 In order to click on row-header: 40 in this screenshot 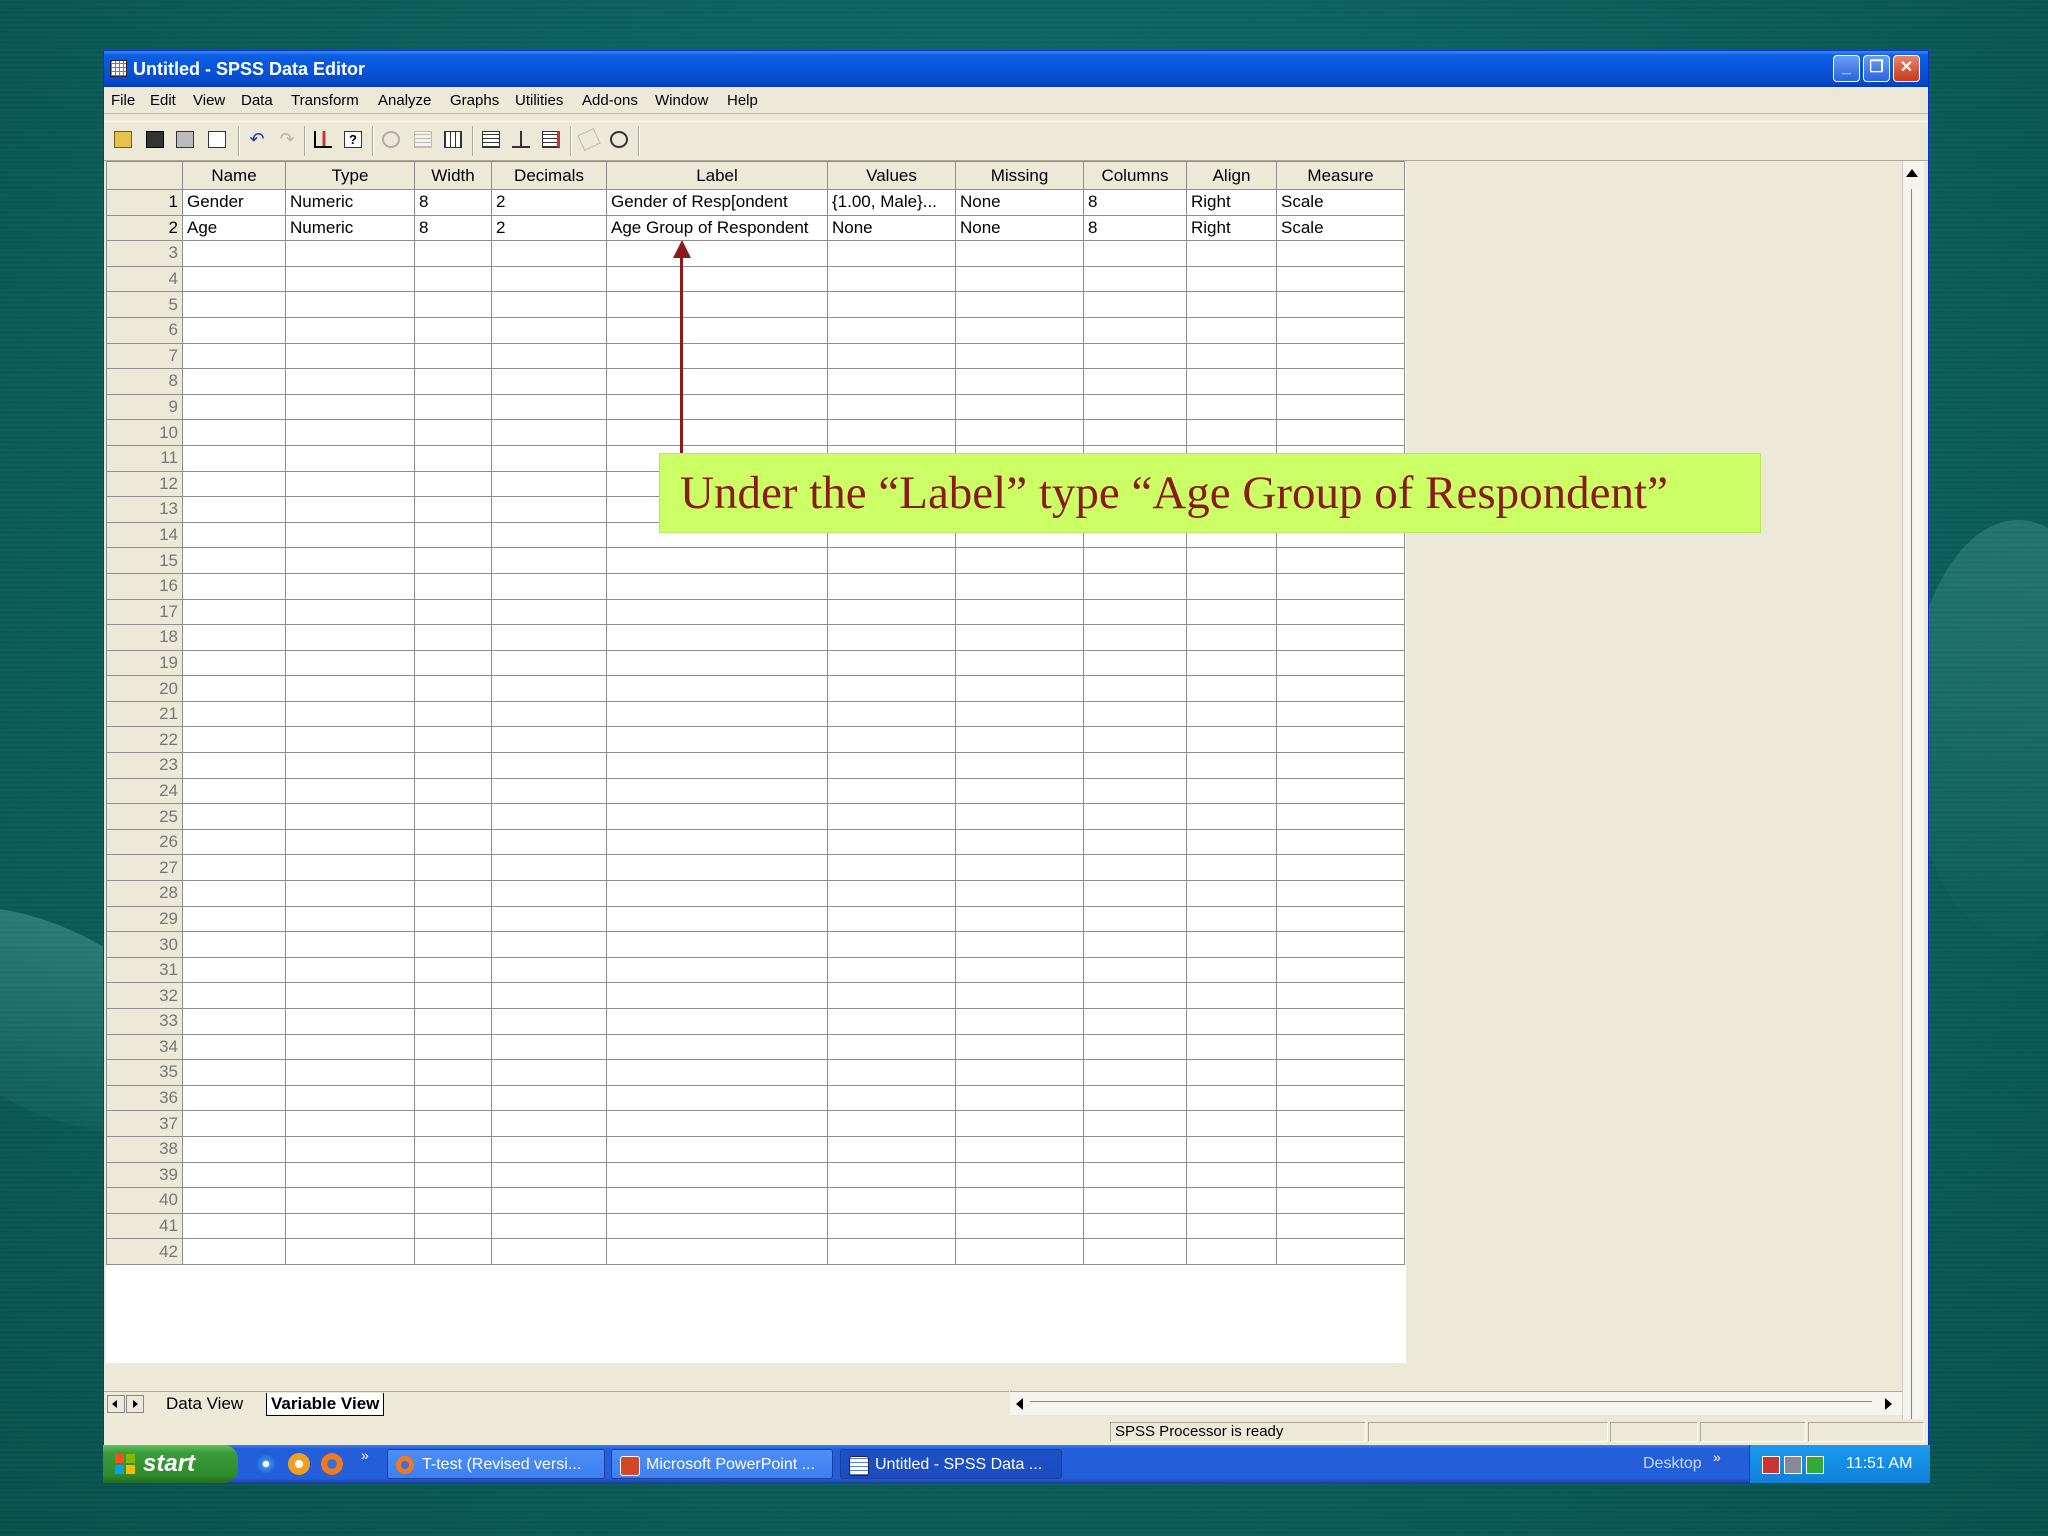, I will do `click(144, 1200)`.